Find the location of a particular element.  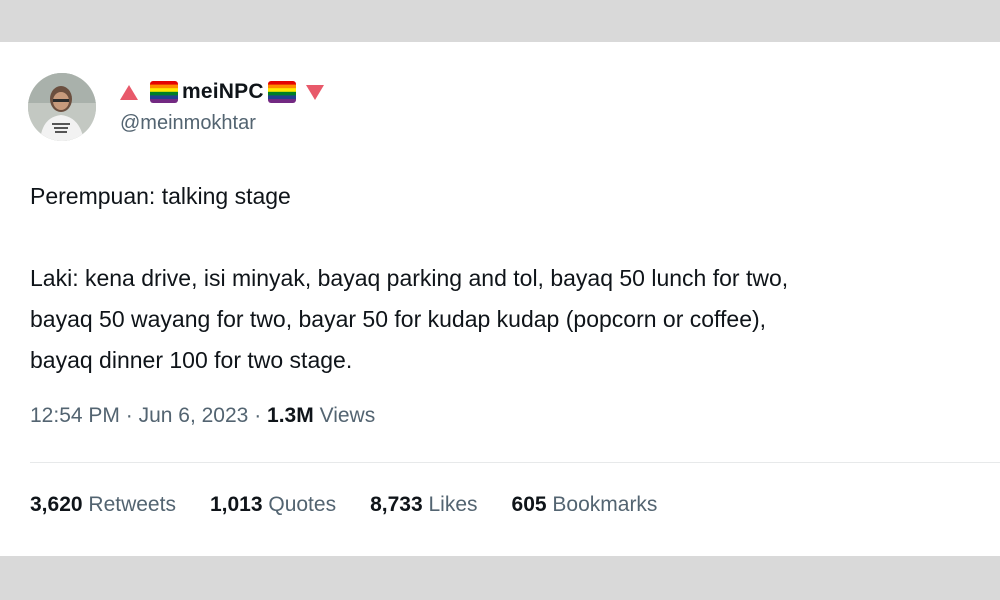

tweet-date: Jun 6, 2023 is located at coordinates (194, 415).